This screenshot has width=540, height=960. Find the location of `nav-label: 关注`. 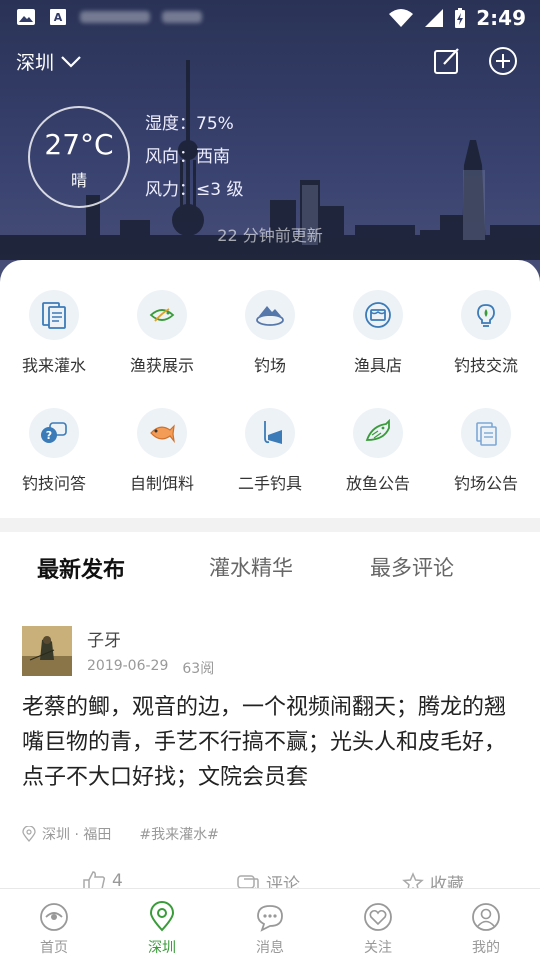

nav-label: 关注 is located at coordinates (378, 948).